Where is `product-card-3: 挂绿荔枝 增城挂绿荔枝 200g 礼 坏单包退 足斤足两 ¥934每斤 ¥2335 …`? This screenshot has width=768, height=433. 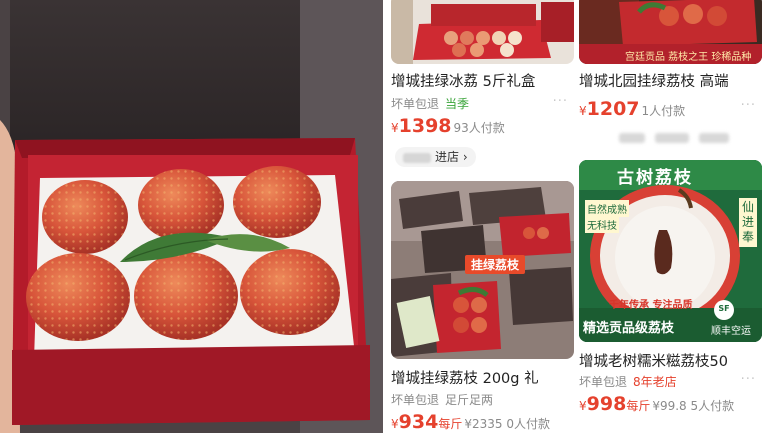
product-card-3: 挂绿荔枝 增城挂绿荔枝 200g 礼 坏单包退 足斤足两 ¥934每斤 ¥2335 … is located at coordinates (482, 307).